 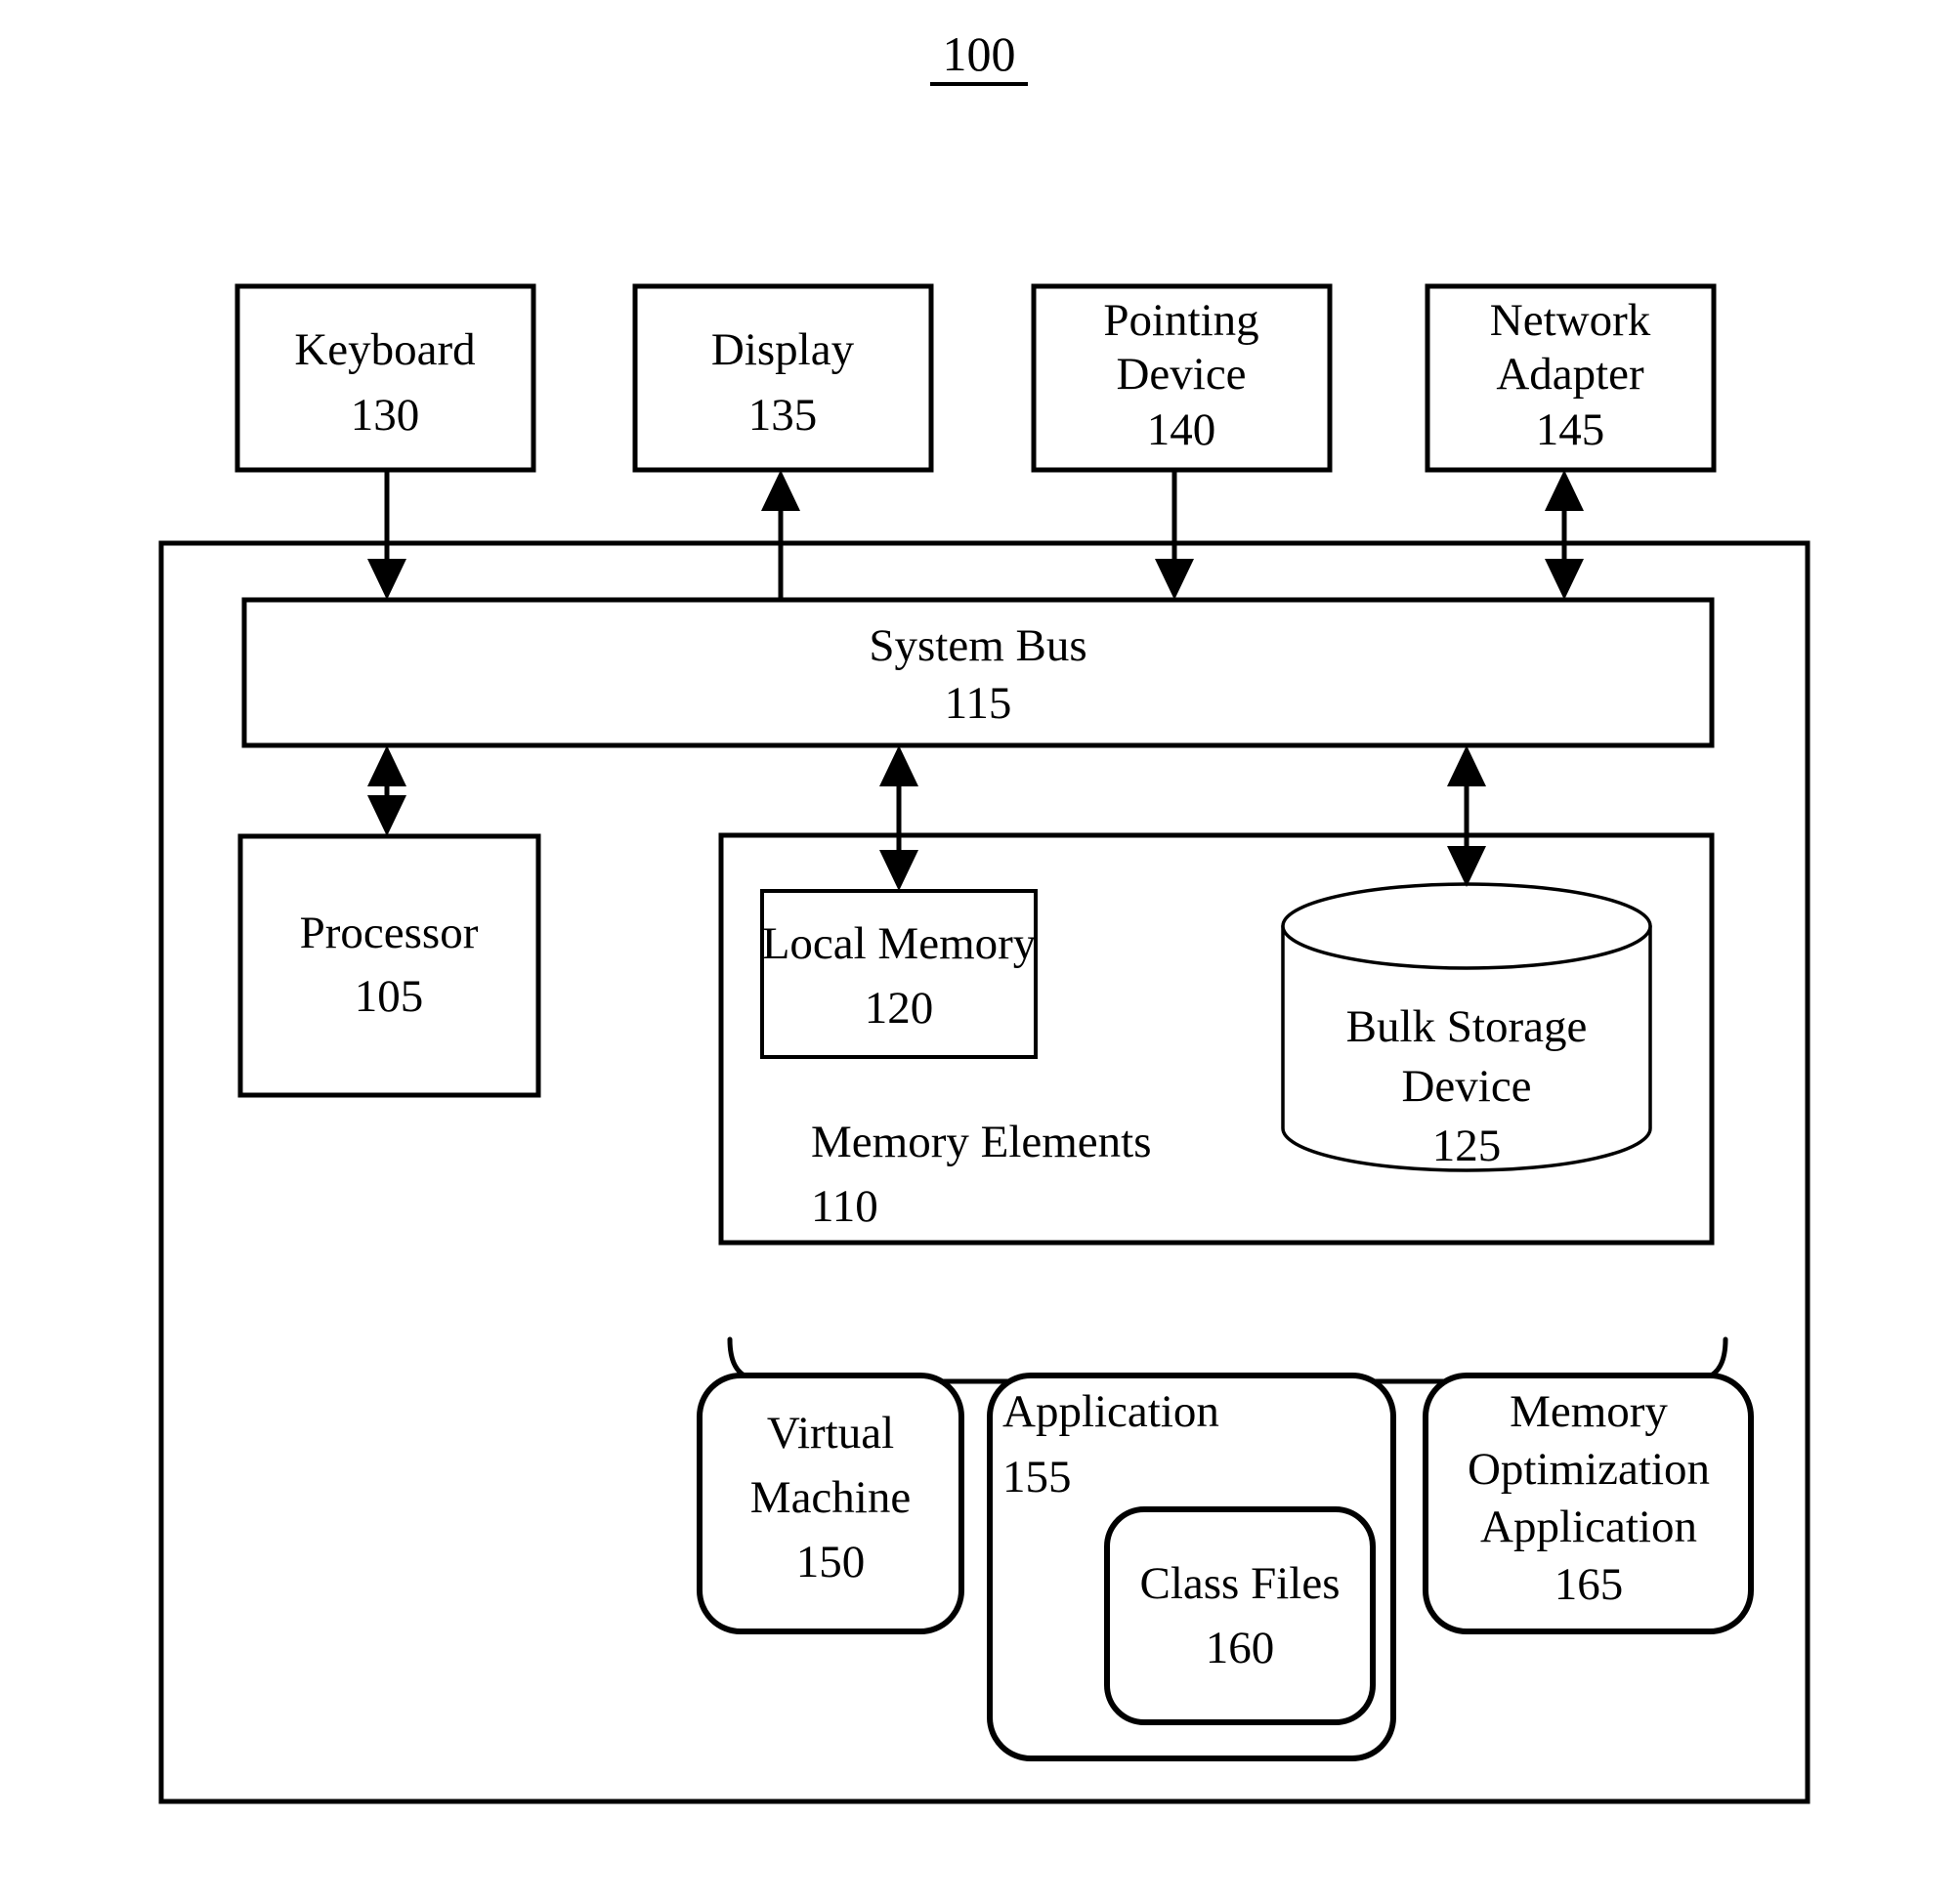 What do you see at coordinates (1110, 1411) in the screenshot?
I see `application-label: Application` at bounding box center [1110, 1411].